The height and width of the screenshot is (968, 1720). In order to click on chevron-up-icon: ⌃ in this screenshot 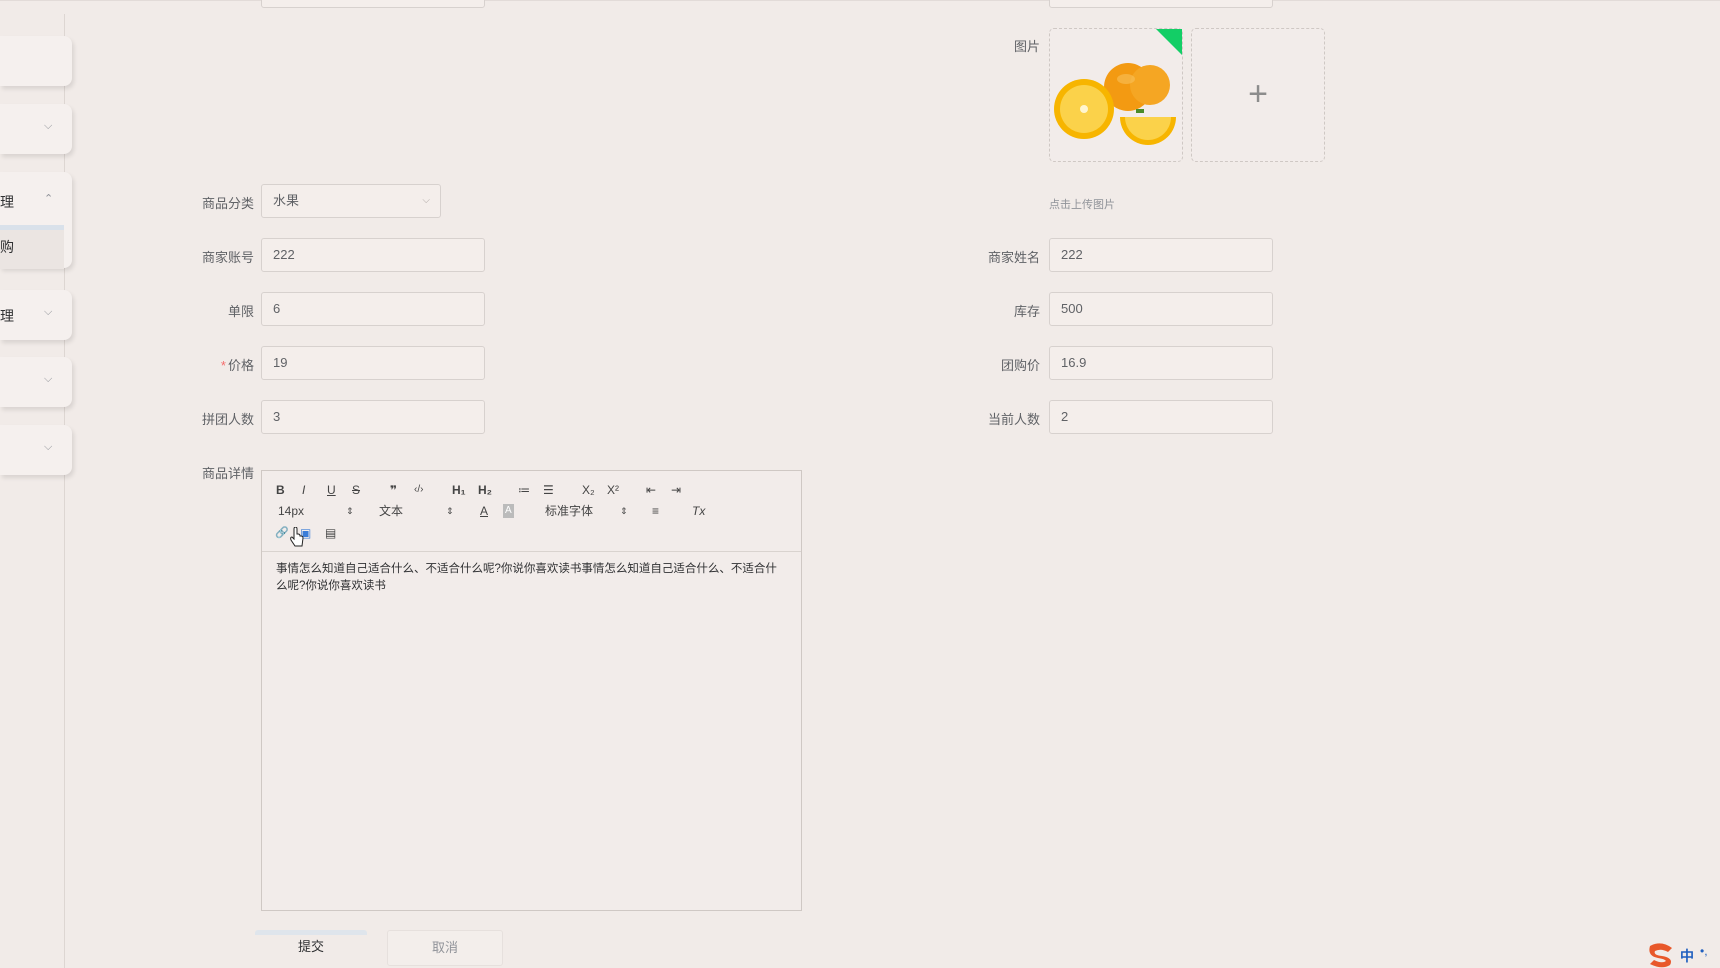, I will do `click(49, 199)`.